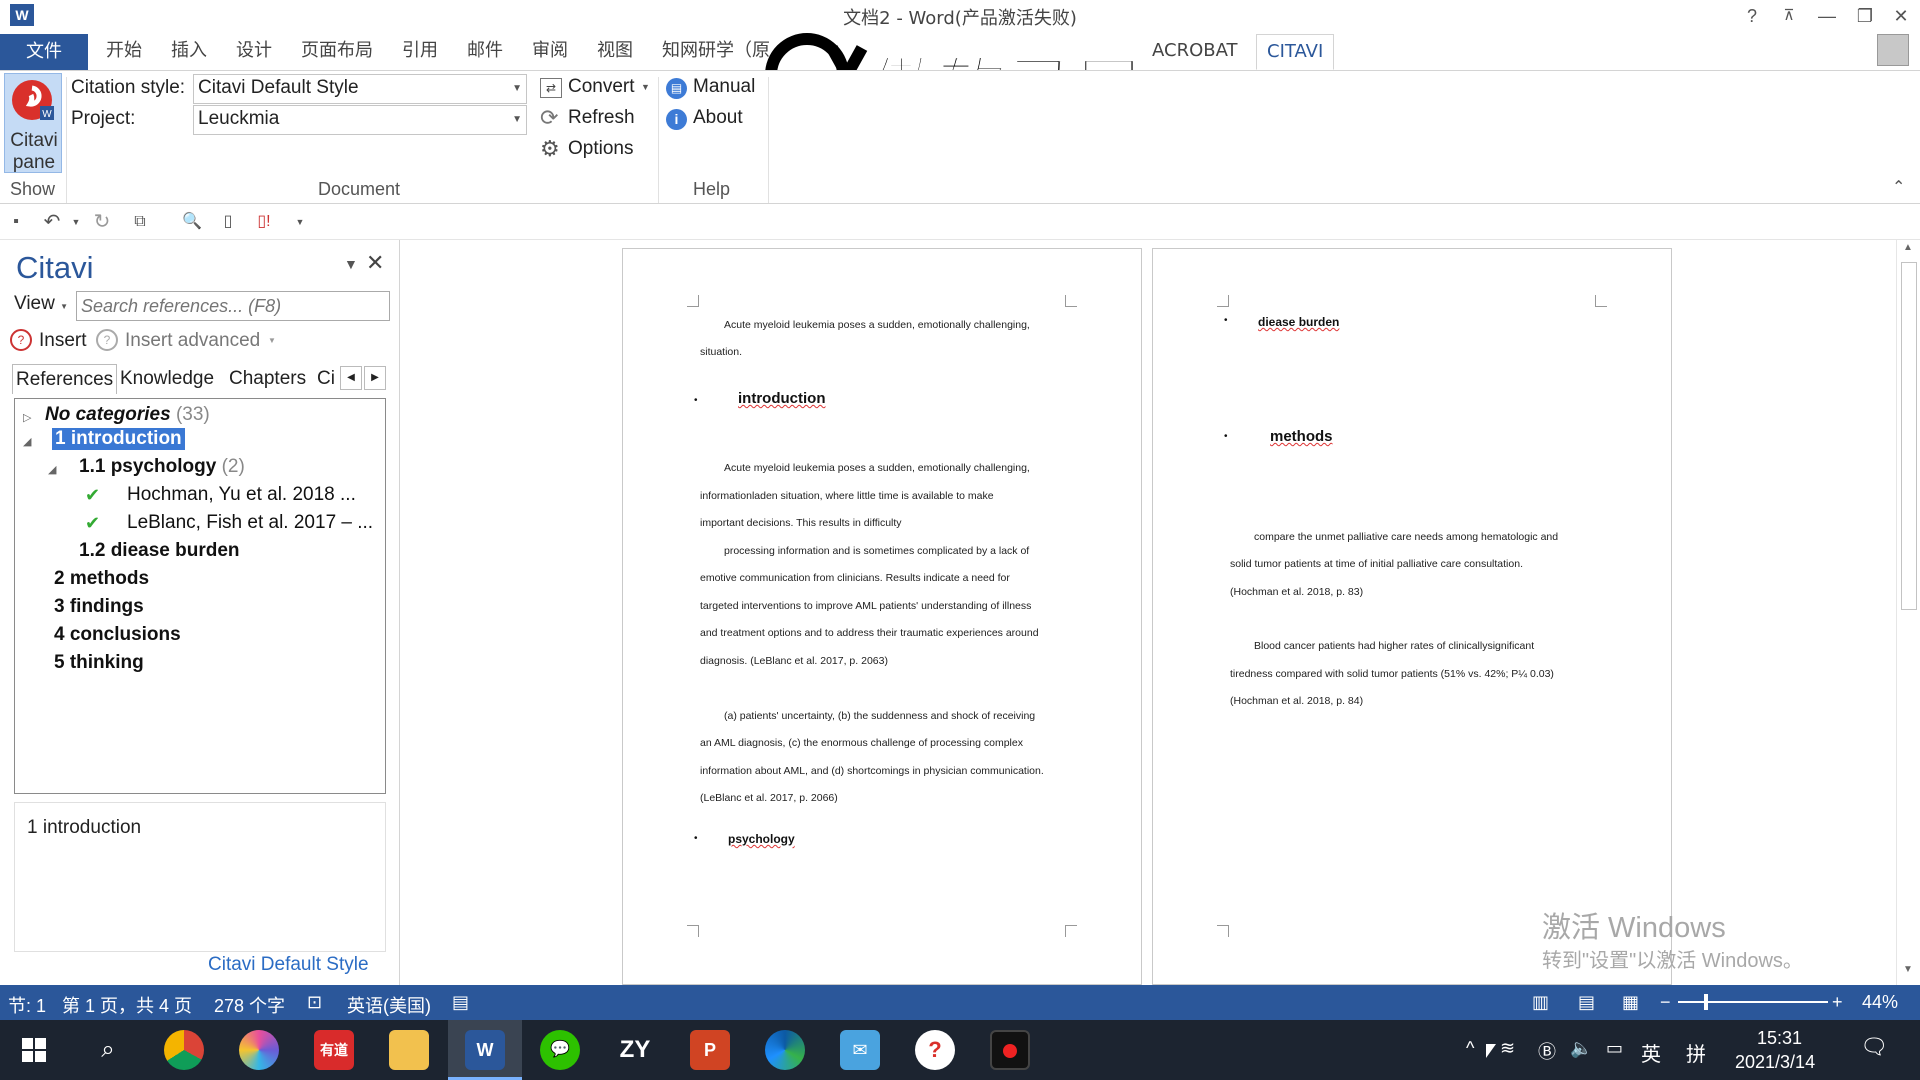  What do you see at coordinates (189, 51) in the screenshot?
I see `tab-insert: 插入` at bounding box center [189, 51].